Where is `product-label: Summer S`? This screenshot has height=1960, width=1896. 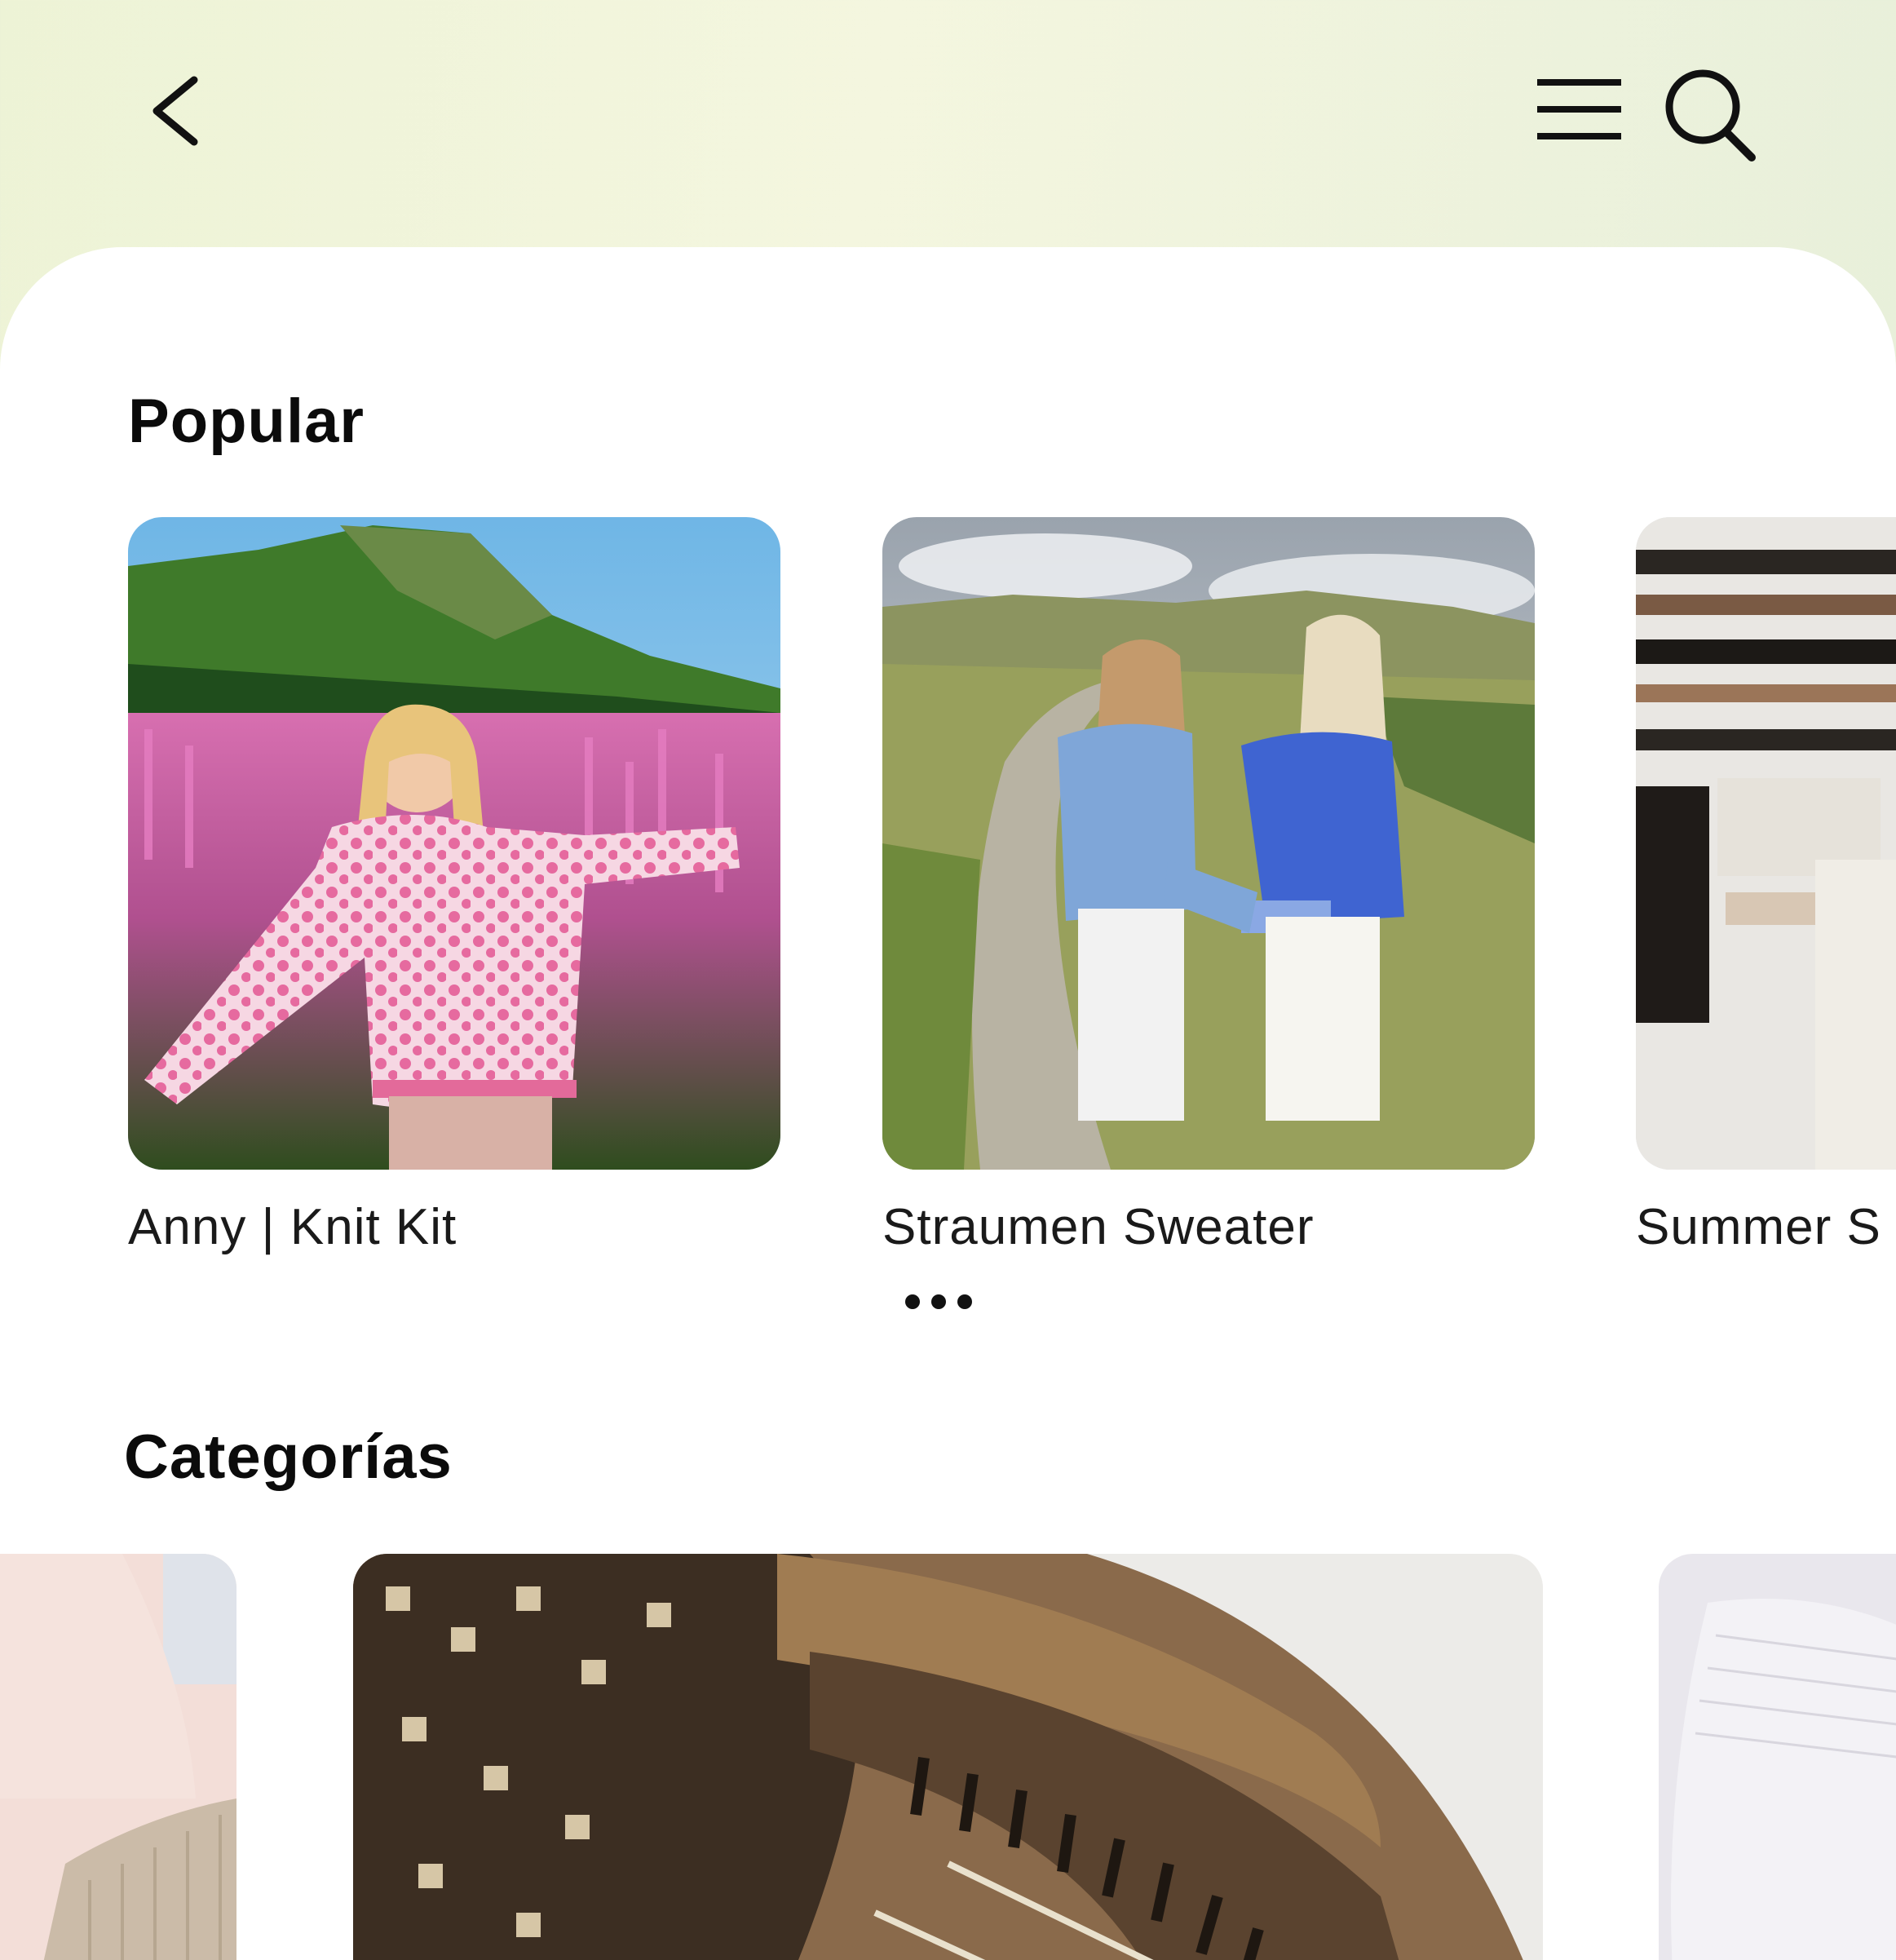
product-label: Summer S is located at coordinates (1759, 1227).